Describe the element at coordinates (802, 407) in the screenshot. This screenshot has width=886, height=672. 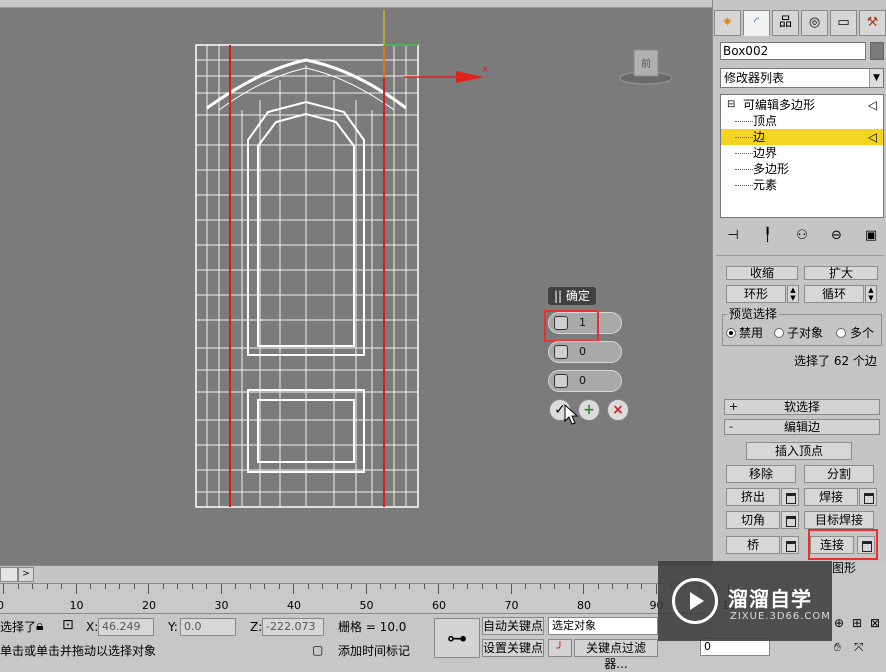
I see `soft-selection-rollout-header: + 软选择` at that location.